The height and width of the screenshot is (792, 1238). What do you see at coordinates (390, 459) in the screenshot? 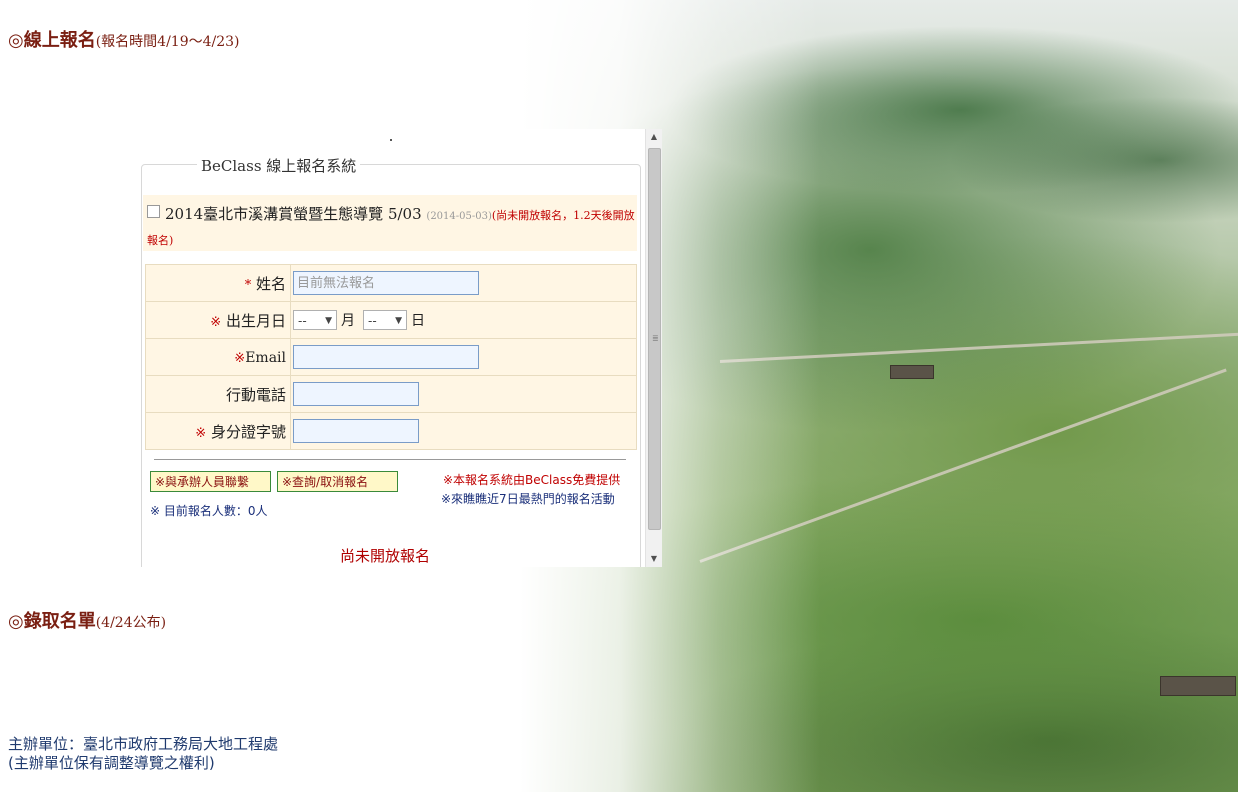
I see `divider` at bounding box center [390, 459].